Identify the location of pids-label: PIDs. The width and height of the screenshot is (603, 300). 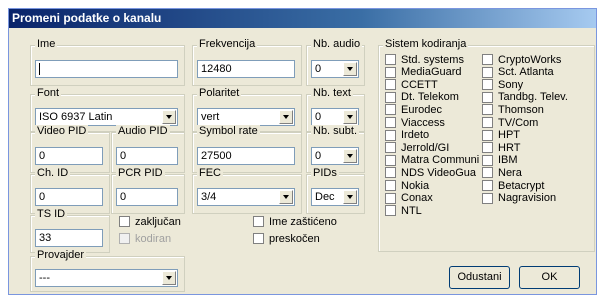
(325, 173).